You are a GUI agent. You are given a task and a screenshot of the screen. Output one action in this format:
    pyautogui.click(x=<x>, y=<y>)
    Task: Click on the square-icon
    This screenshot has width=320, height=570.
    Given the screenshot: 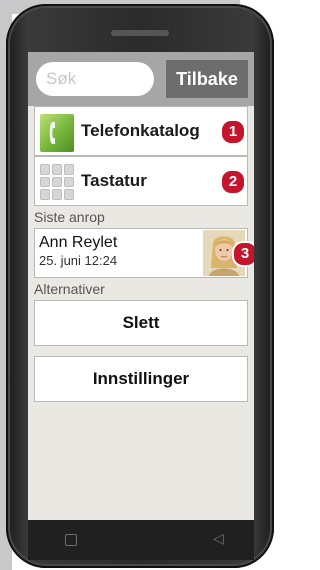 What is the action you would take?
    pyautogui.click(x=71, y=540)
    